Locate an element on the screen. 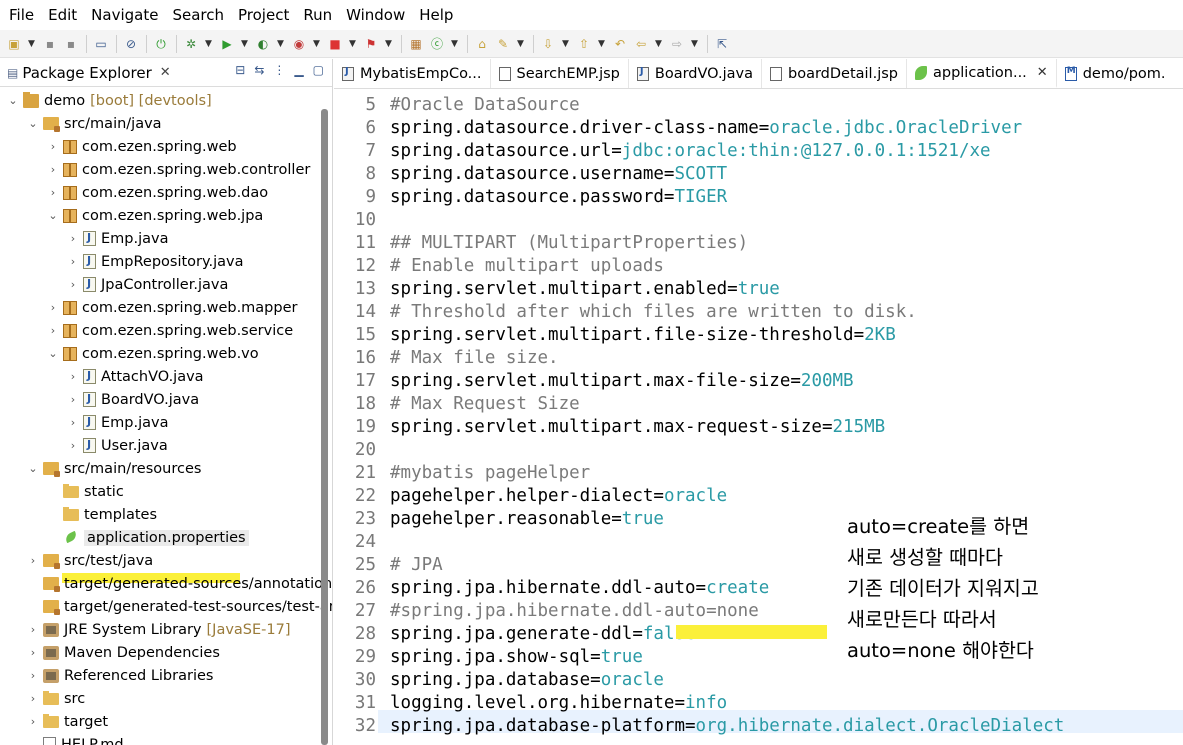 This screenshot has height=745, width=1183. forward-icon: ⇨ is located at coordinates (677, 44).